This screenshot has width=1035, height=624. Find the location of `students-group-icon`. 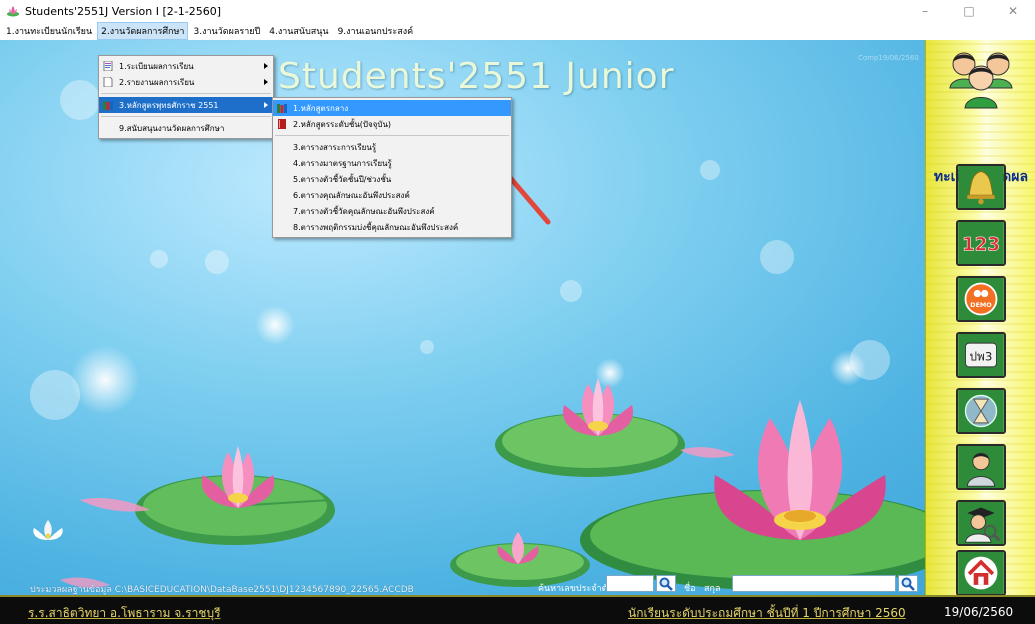

students-group-icon is located at coordinates (981, 80).